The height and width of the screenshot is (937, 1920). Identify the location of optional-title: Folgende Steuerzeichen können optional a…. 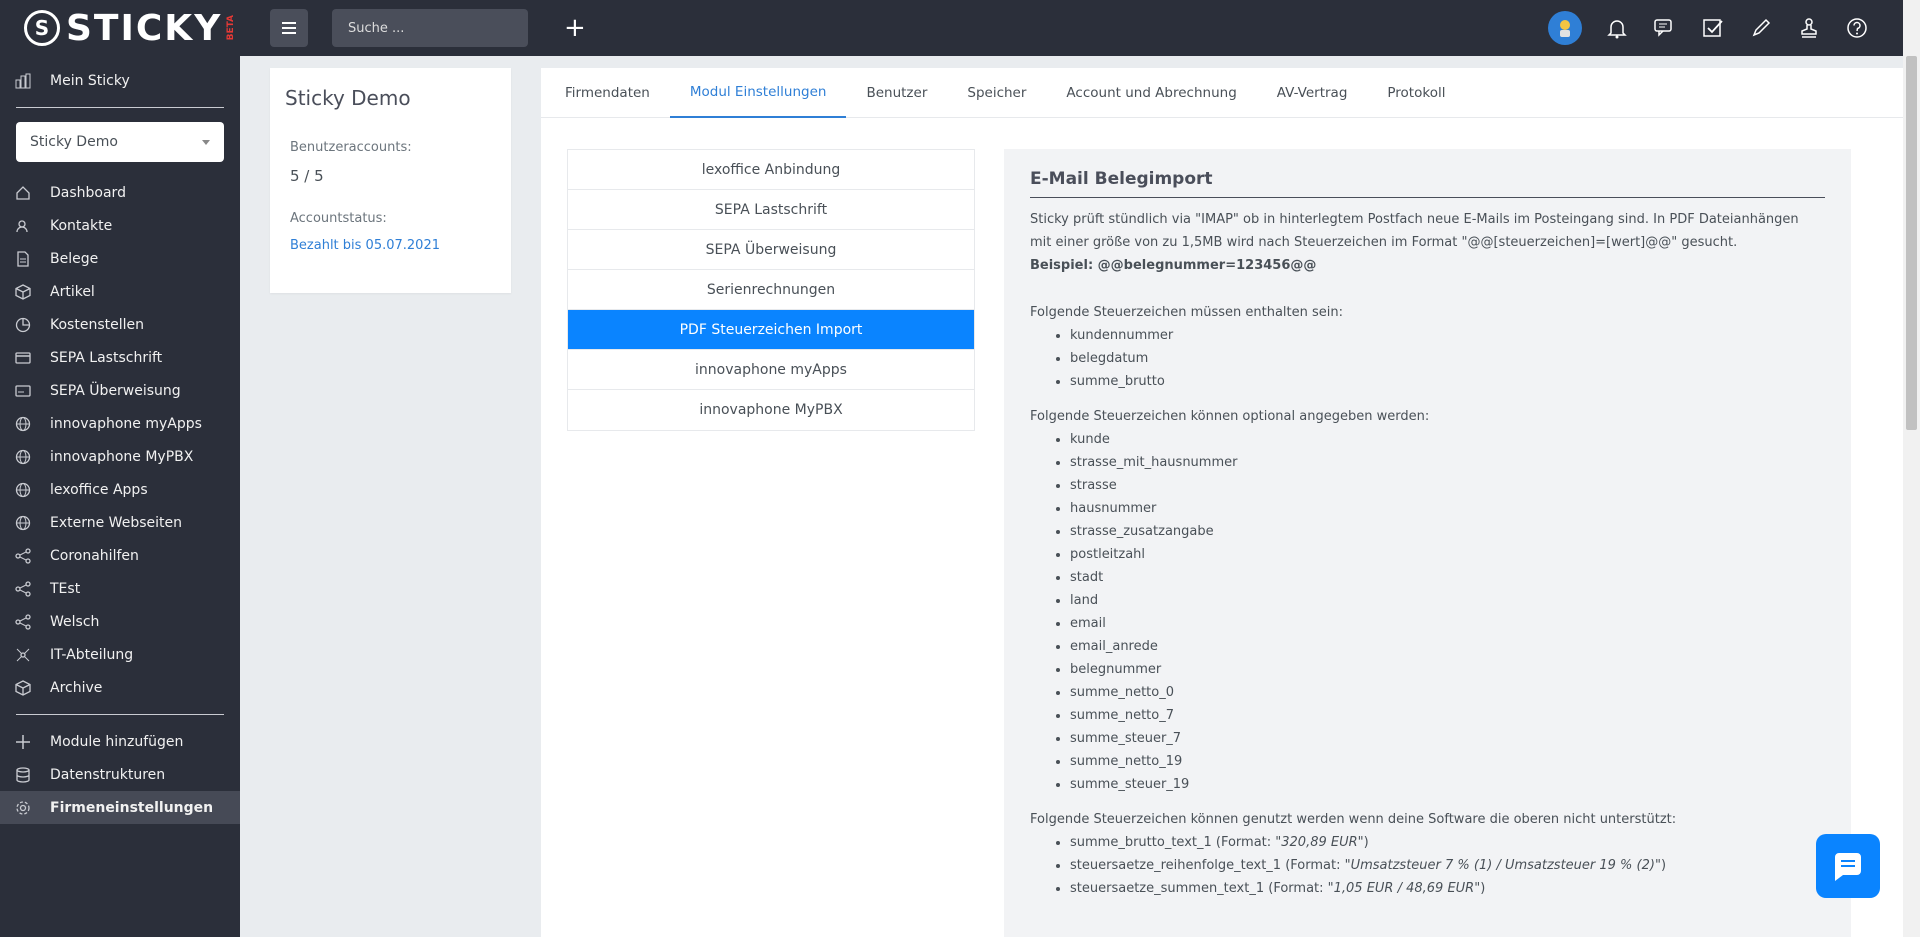
(1230, 416).